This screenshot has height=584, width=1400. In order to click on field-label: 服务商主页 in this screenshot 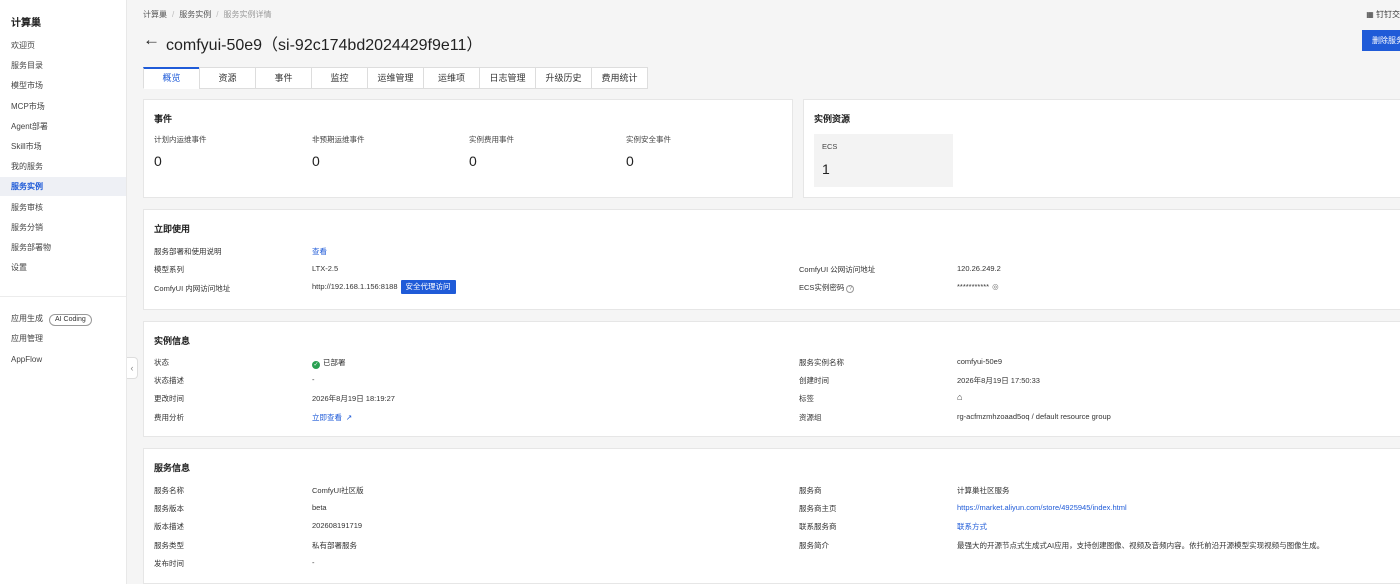, I will do `click(818, 508)`.